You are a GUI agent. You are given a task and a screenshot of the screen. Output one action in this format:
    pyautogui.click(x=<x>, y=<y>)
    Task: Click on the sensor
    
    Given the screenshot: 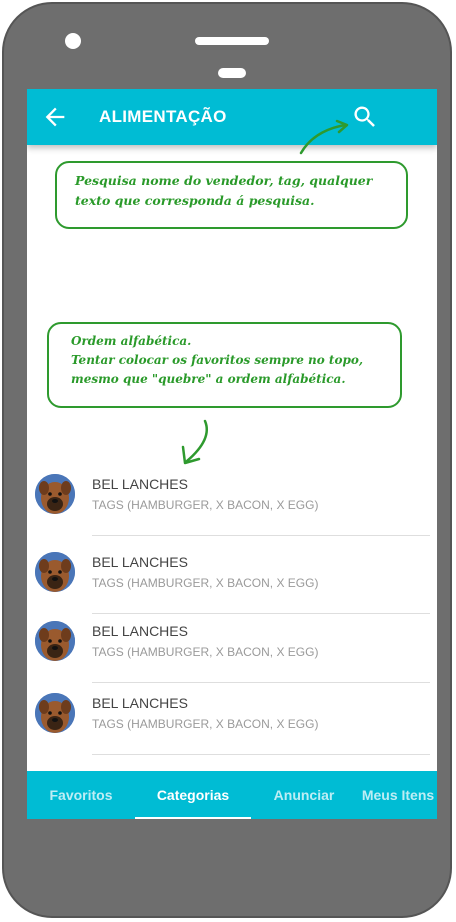 What is the action you would take?
    pyautogui.click(x=232, y=73)
    